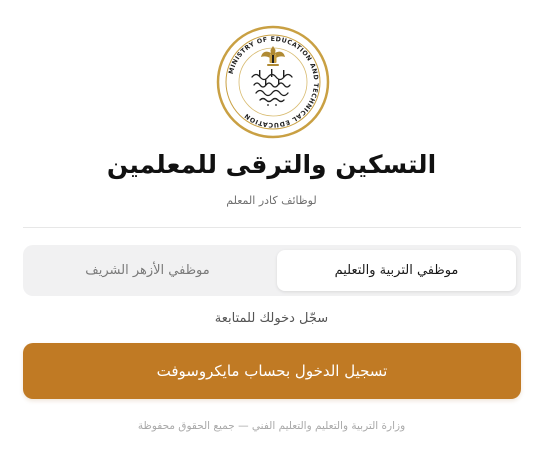 The height and width of the screenshot is (463, 543). I want to click on divider, so click(272, 227).